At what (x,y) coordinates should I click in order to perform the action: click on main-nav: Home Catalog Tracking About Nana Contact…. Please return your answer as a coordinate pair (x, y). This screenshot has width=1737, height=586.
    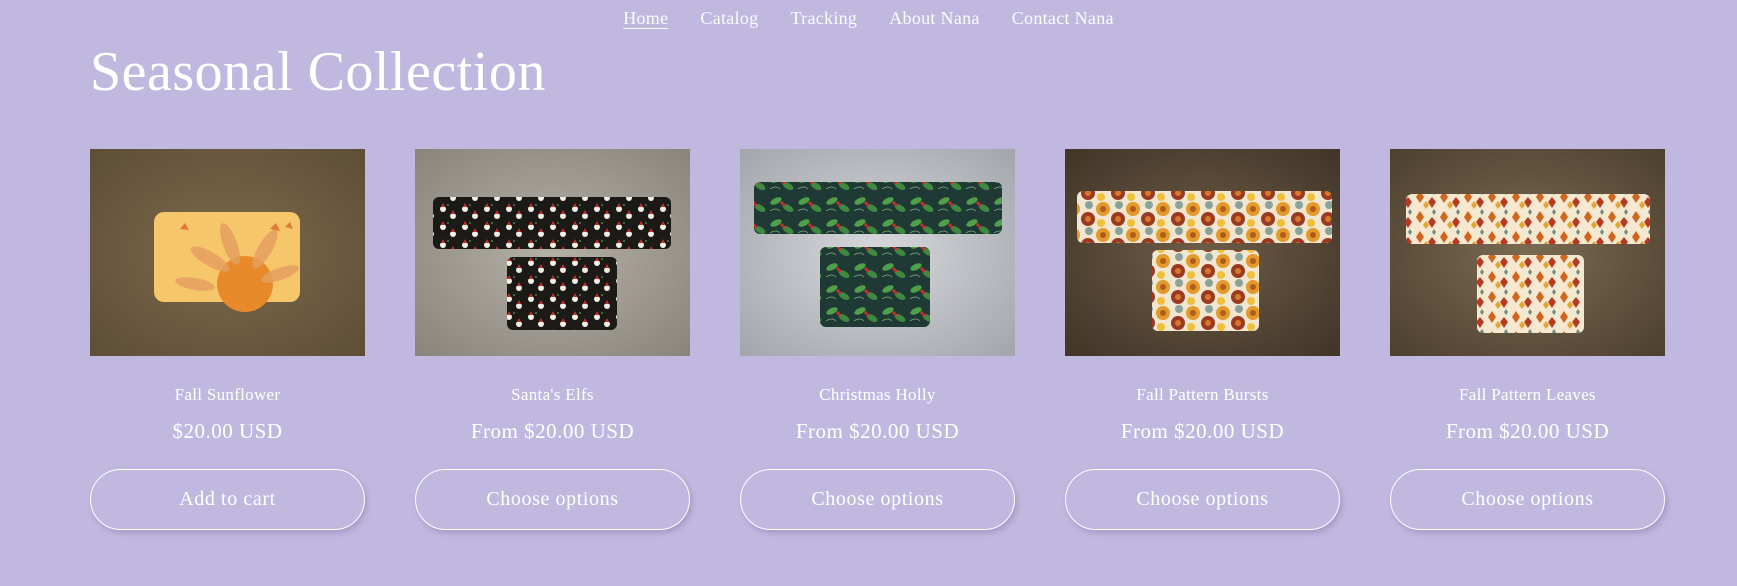
    Looking at the image, I should click on (868, 18).